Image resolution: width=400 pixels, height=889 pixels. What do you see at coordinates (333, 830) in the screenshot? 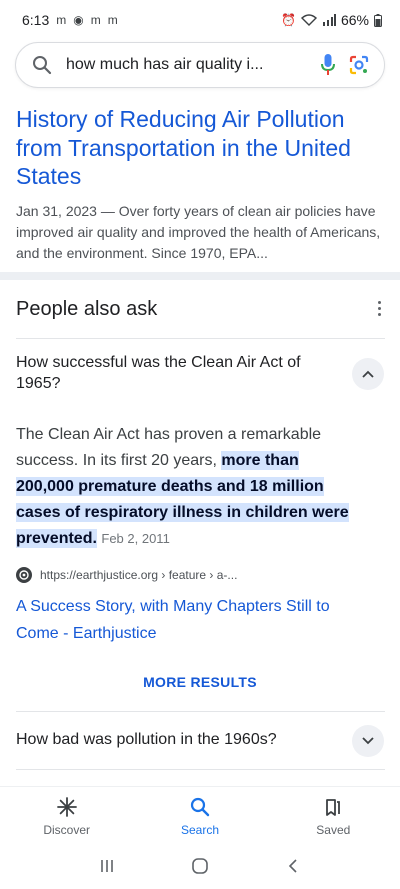
I see `nav-saved-label: Saved` at bounding box center [333, 830].